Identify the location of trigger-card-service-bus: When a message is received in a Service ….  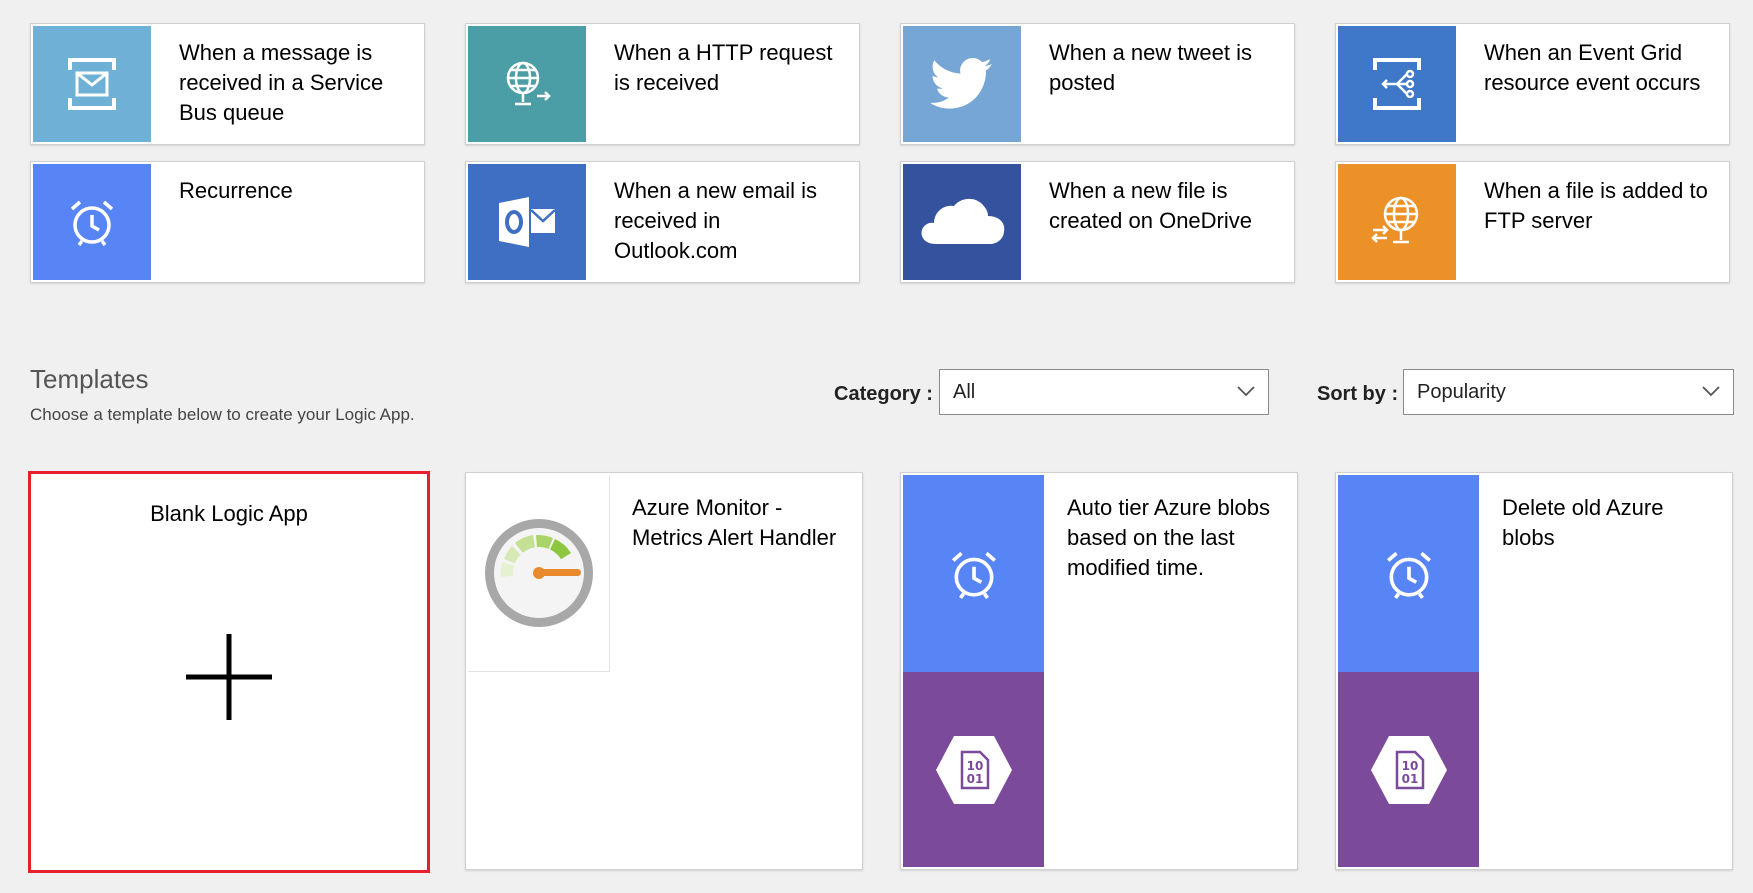
(227, 84).